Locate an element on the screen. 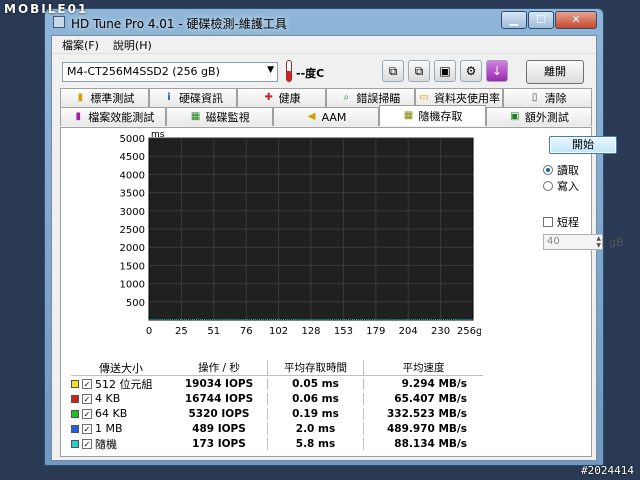 This screenshot has height=480, width=640. row-size: 1 MB is located at coordinates (109, 428).